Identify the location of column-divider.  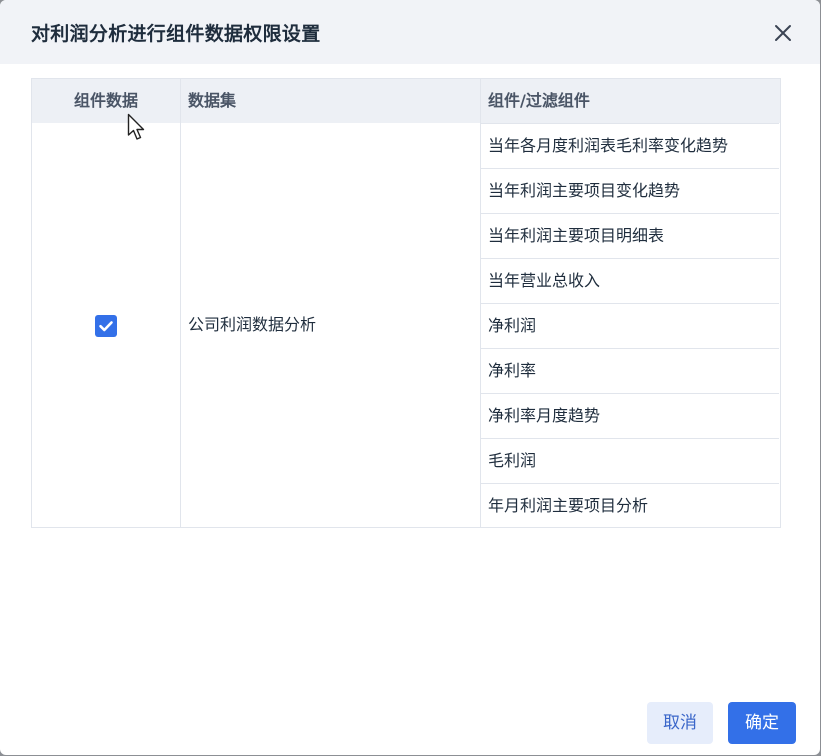
(180, 303).